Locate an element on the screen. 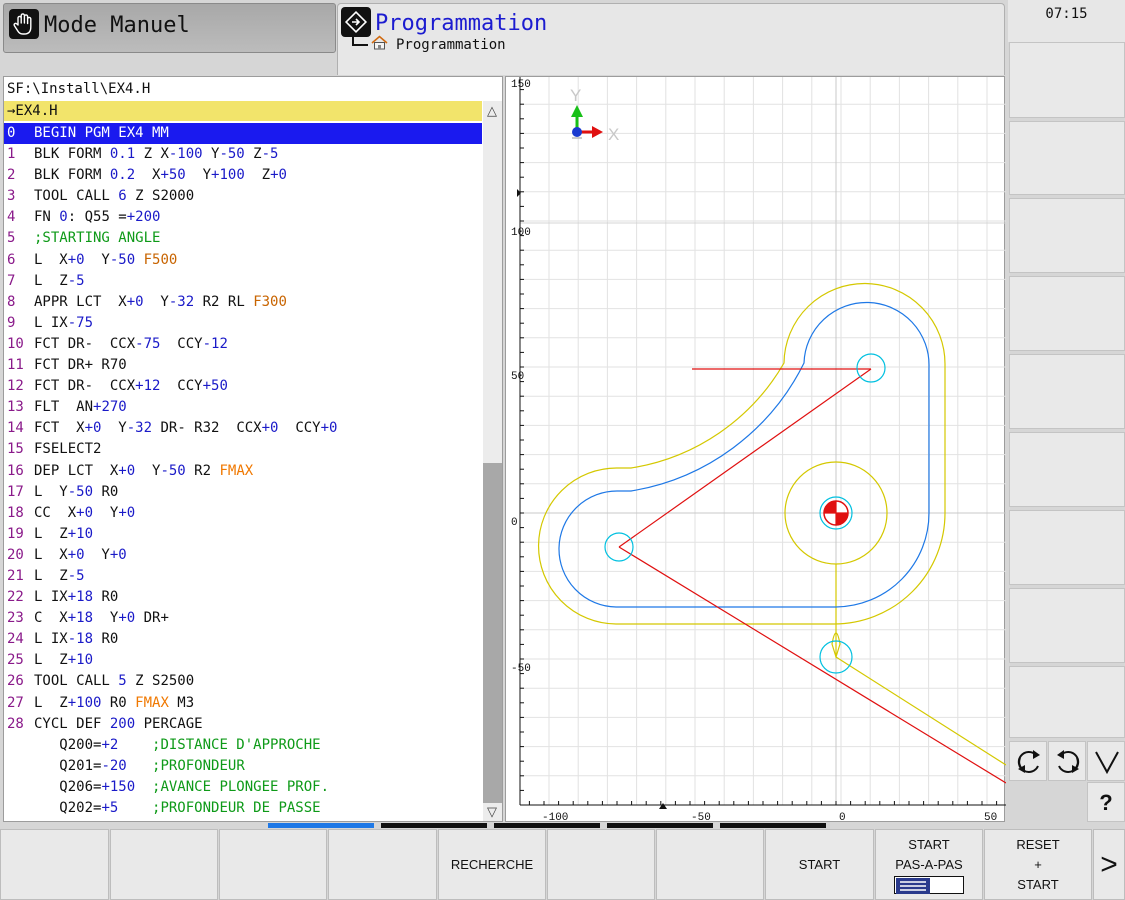  scrollbar-thumb is located at coordinates (492, 633).